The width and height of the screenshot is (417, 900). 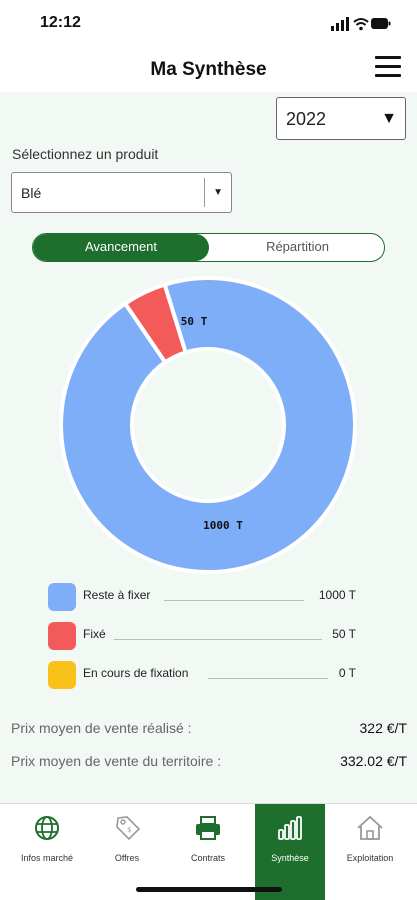 I want to click on signal-icon, so click(x=340, y=24).